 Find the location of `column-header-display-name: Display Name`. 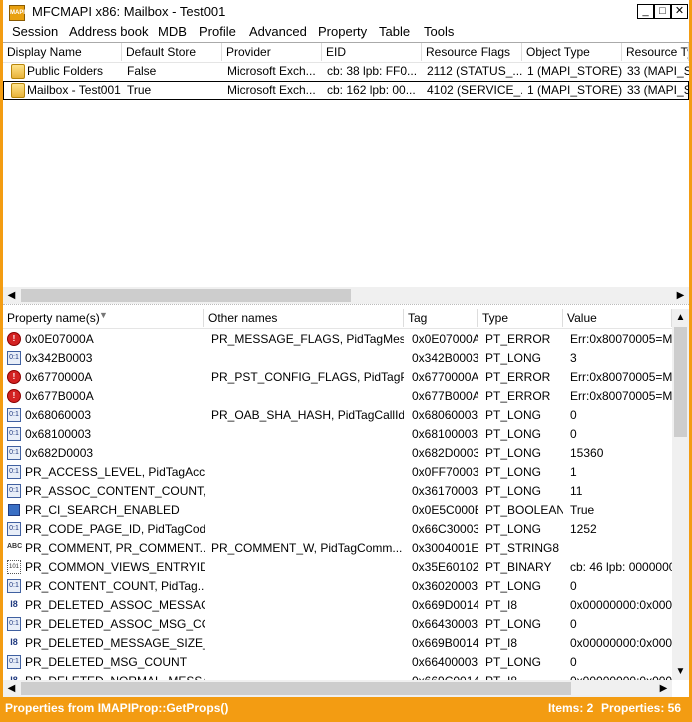

column-header-display-name: Display Name is located at coordinates (62, 52).